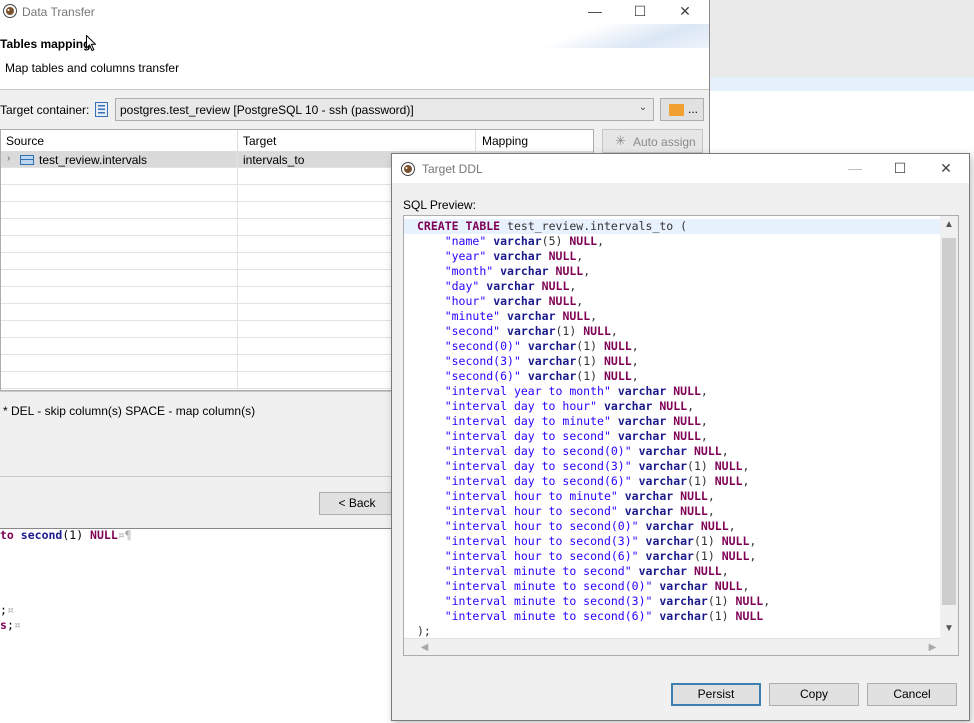 Image resolution: width=974 pixels, height=723 pixels. I want to click on background-code-line: ;¤, so click(7, 610).